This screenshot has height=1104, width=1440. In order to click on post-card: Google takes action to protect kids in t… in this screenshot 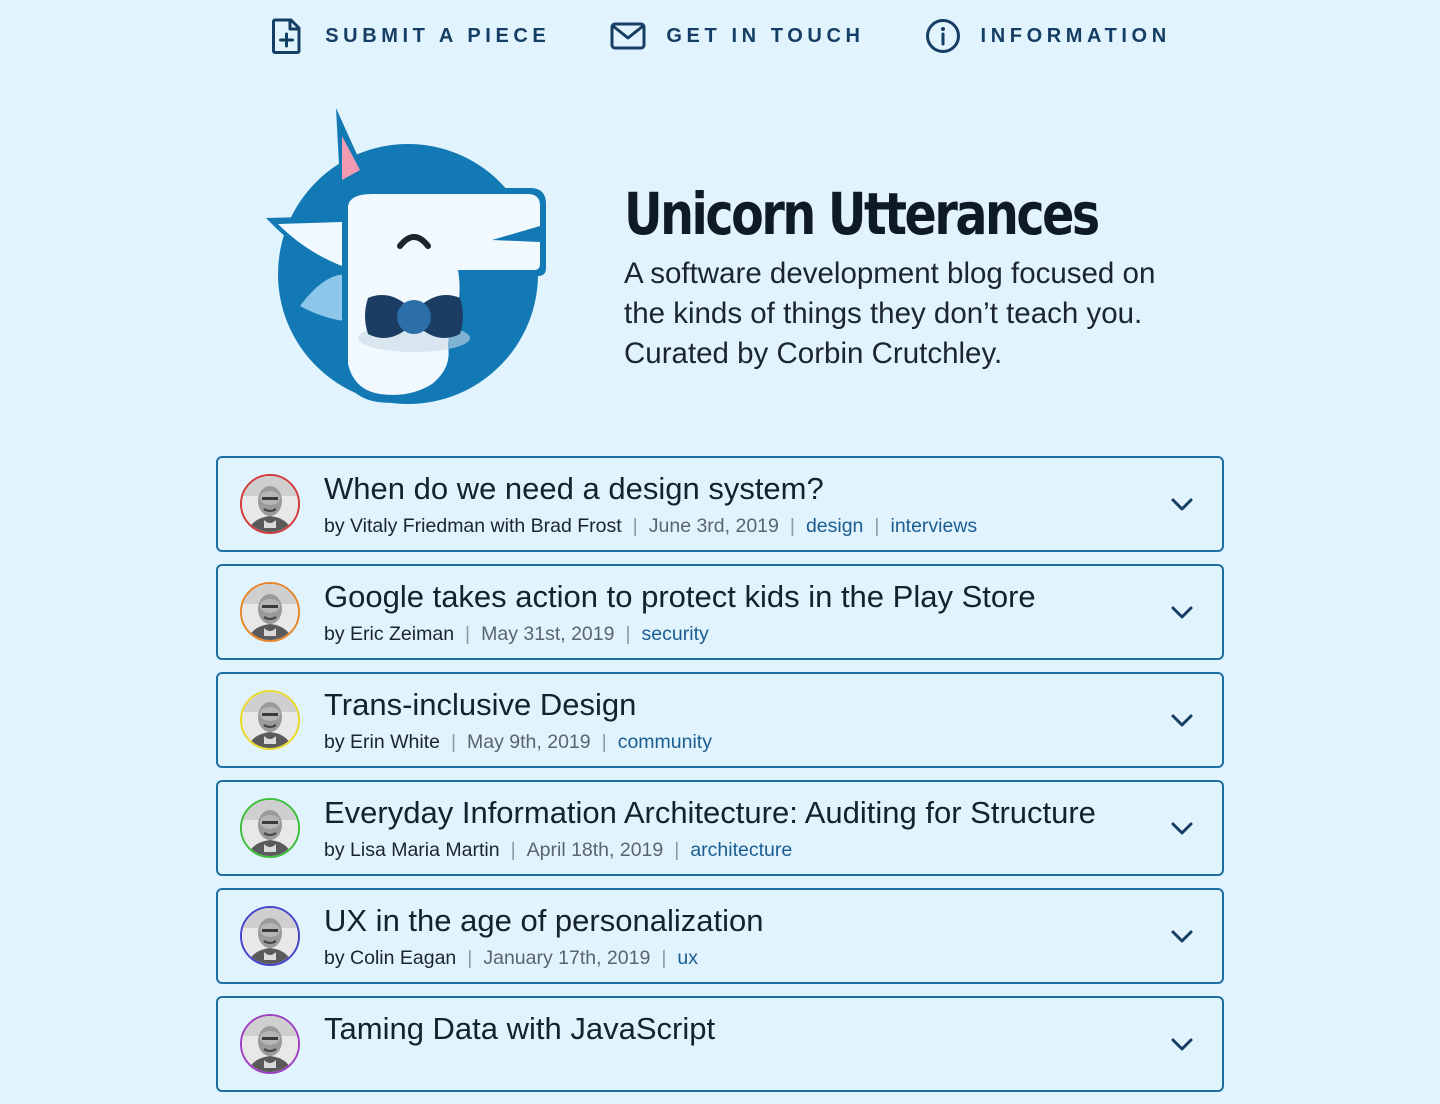, I will do `click(720, 612)`.